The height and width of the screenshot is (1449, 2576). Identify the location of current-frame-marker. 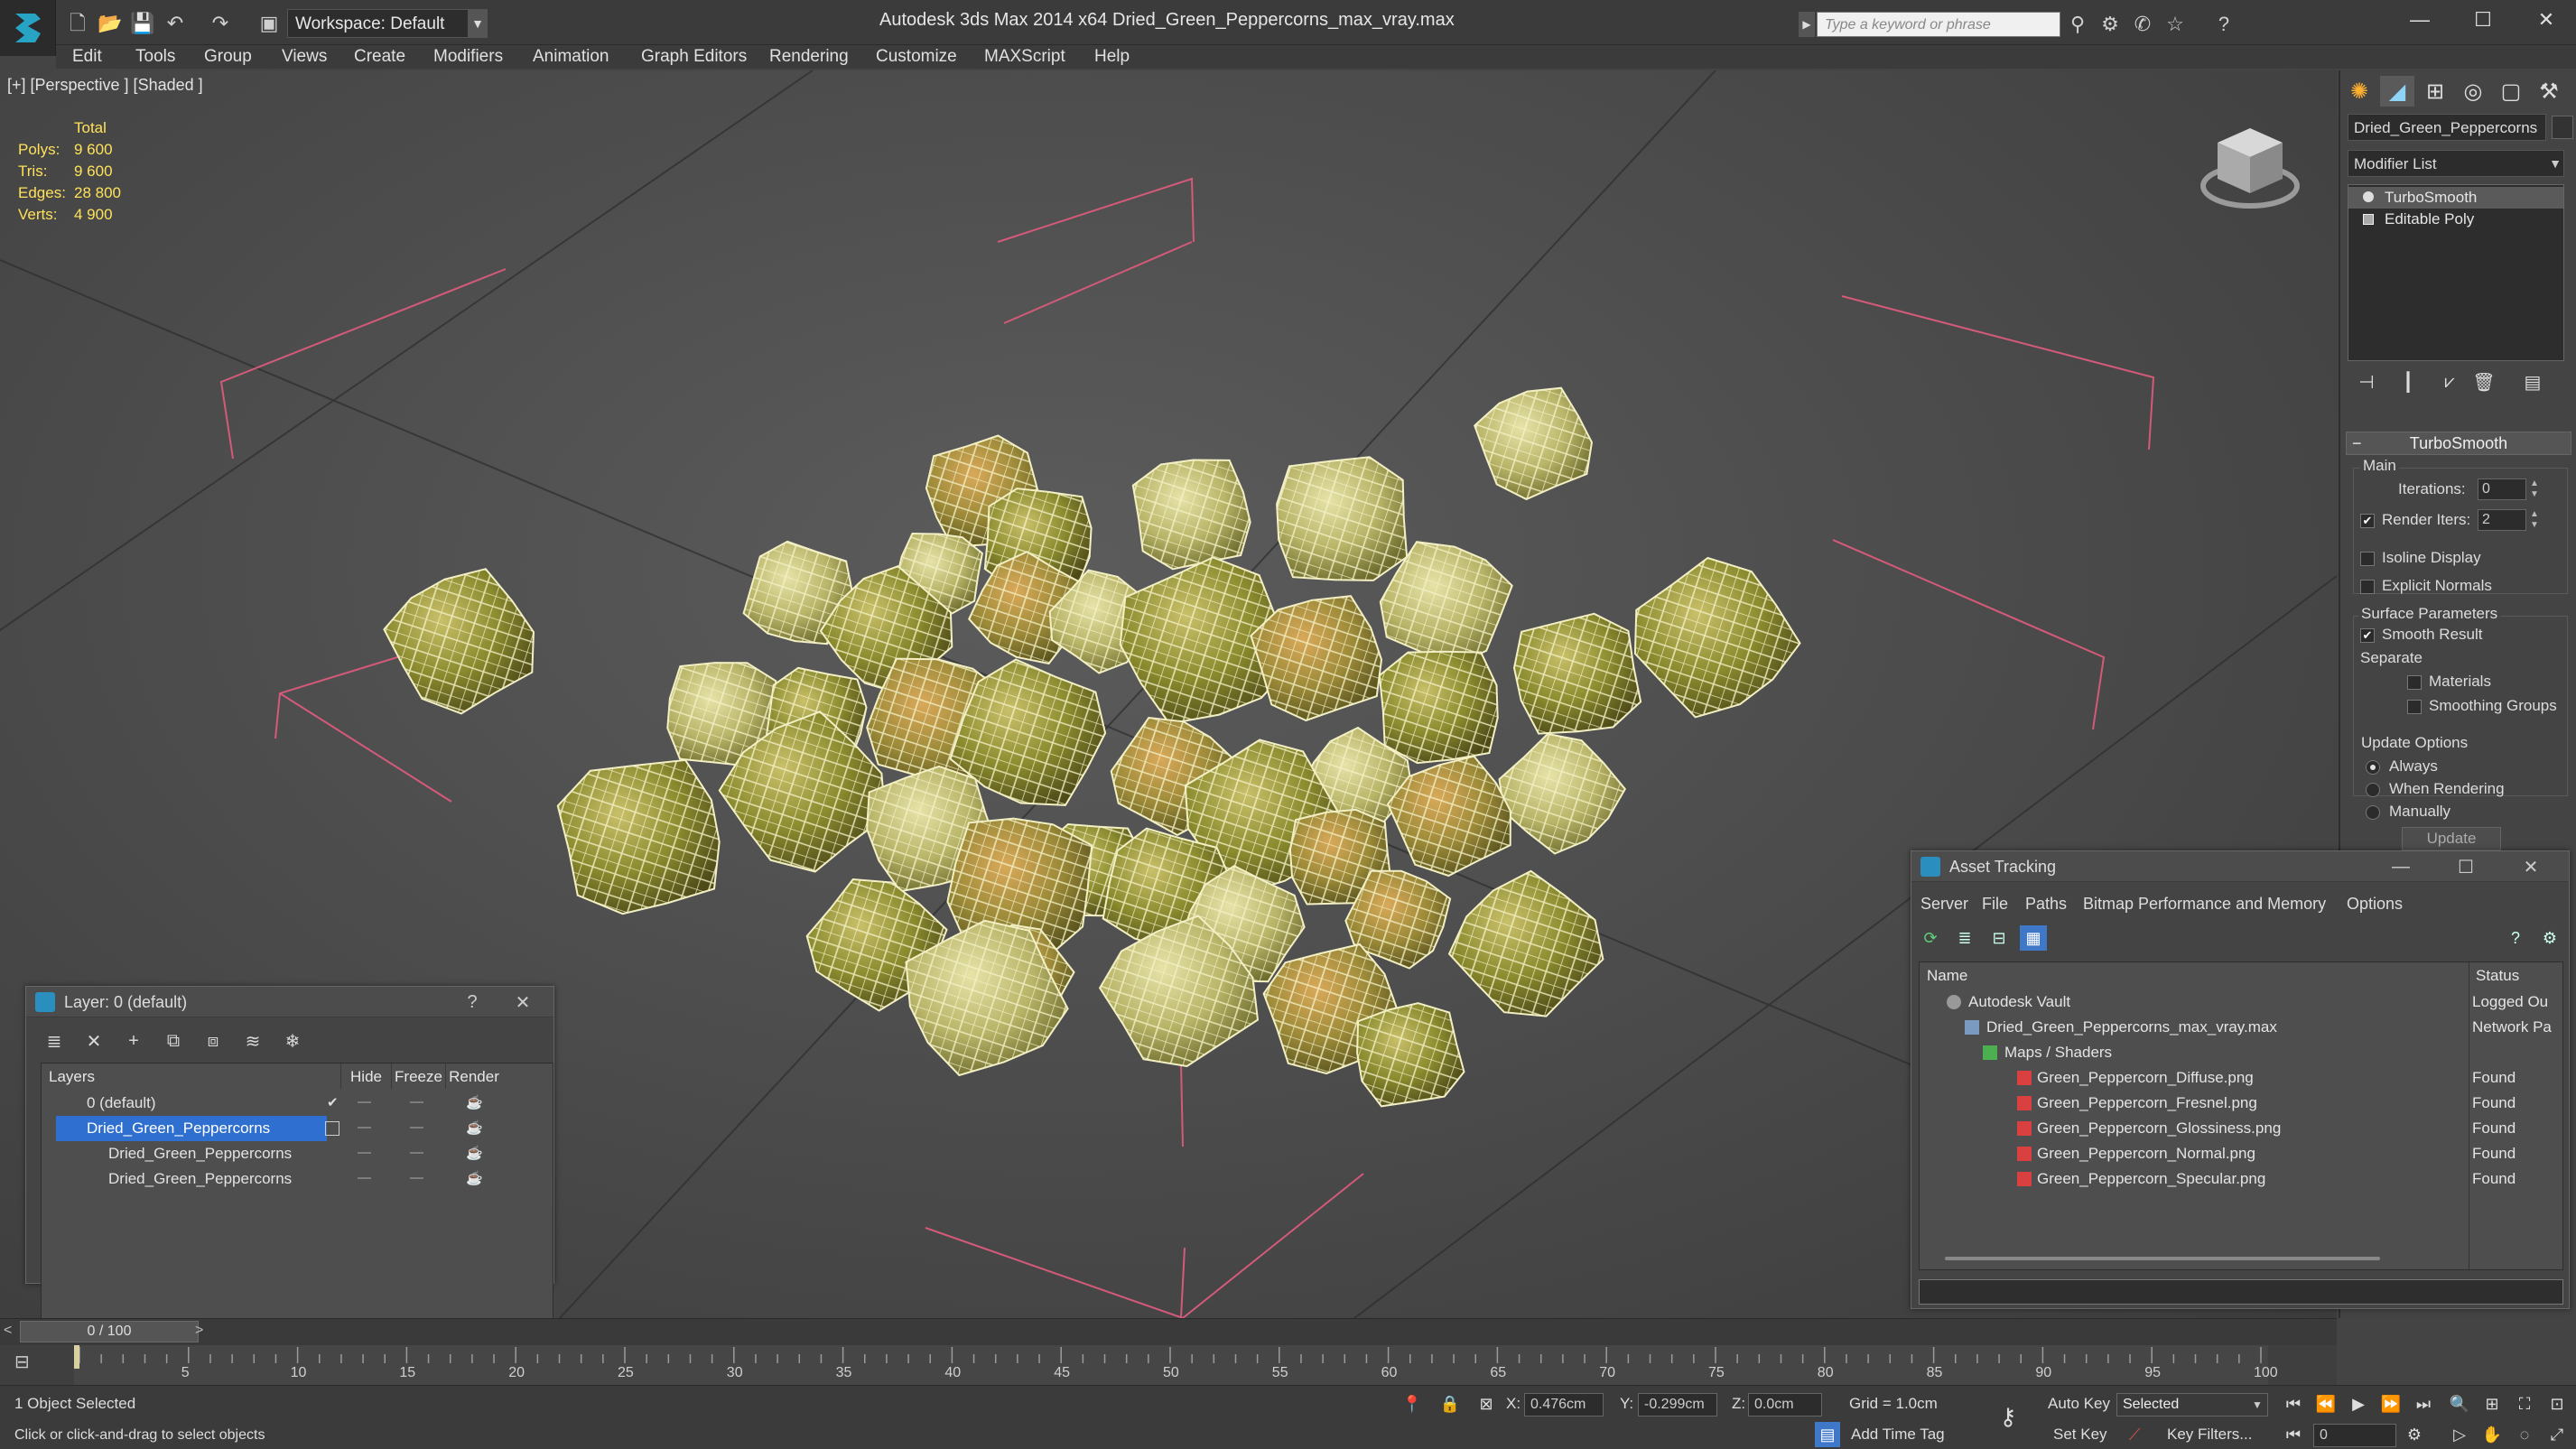
(76, 1357).